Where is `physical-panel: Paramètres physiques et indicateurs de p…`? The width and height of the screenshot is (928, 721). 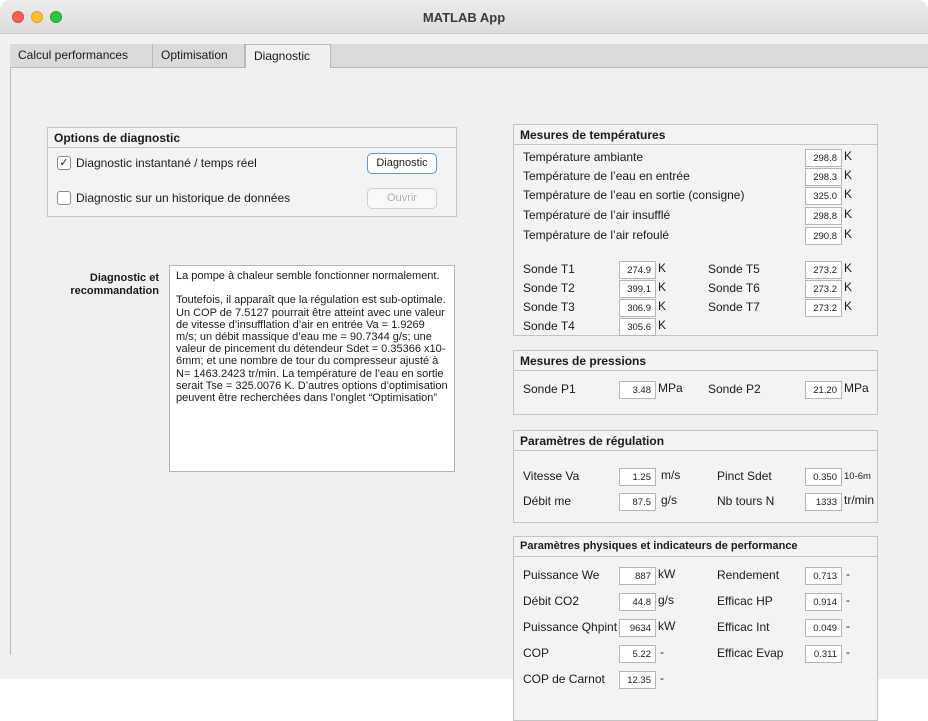
physical-panel: Paramètres physiques et indicateurs de p… is located at coordinates (695, 628).